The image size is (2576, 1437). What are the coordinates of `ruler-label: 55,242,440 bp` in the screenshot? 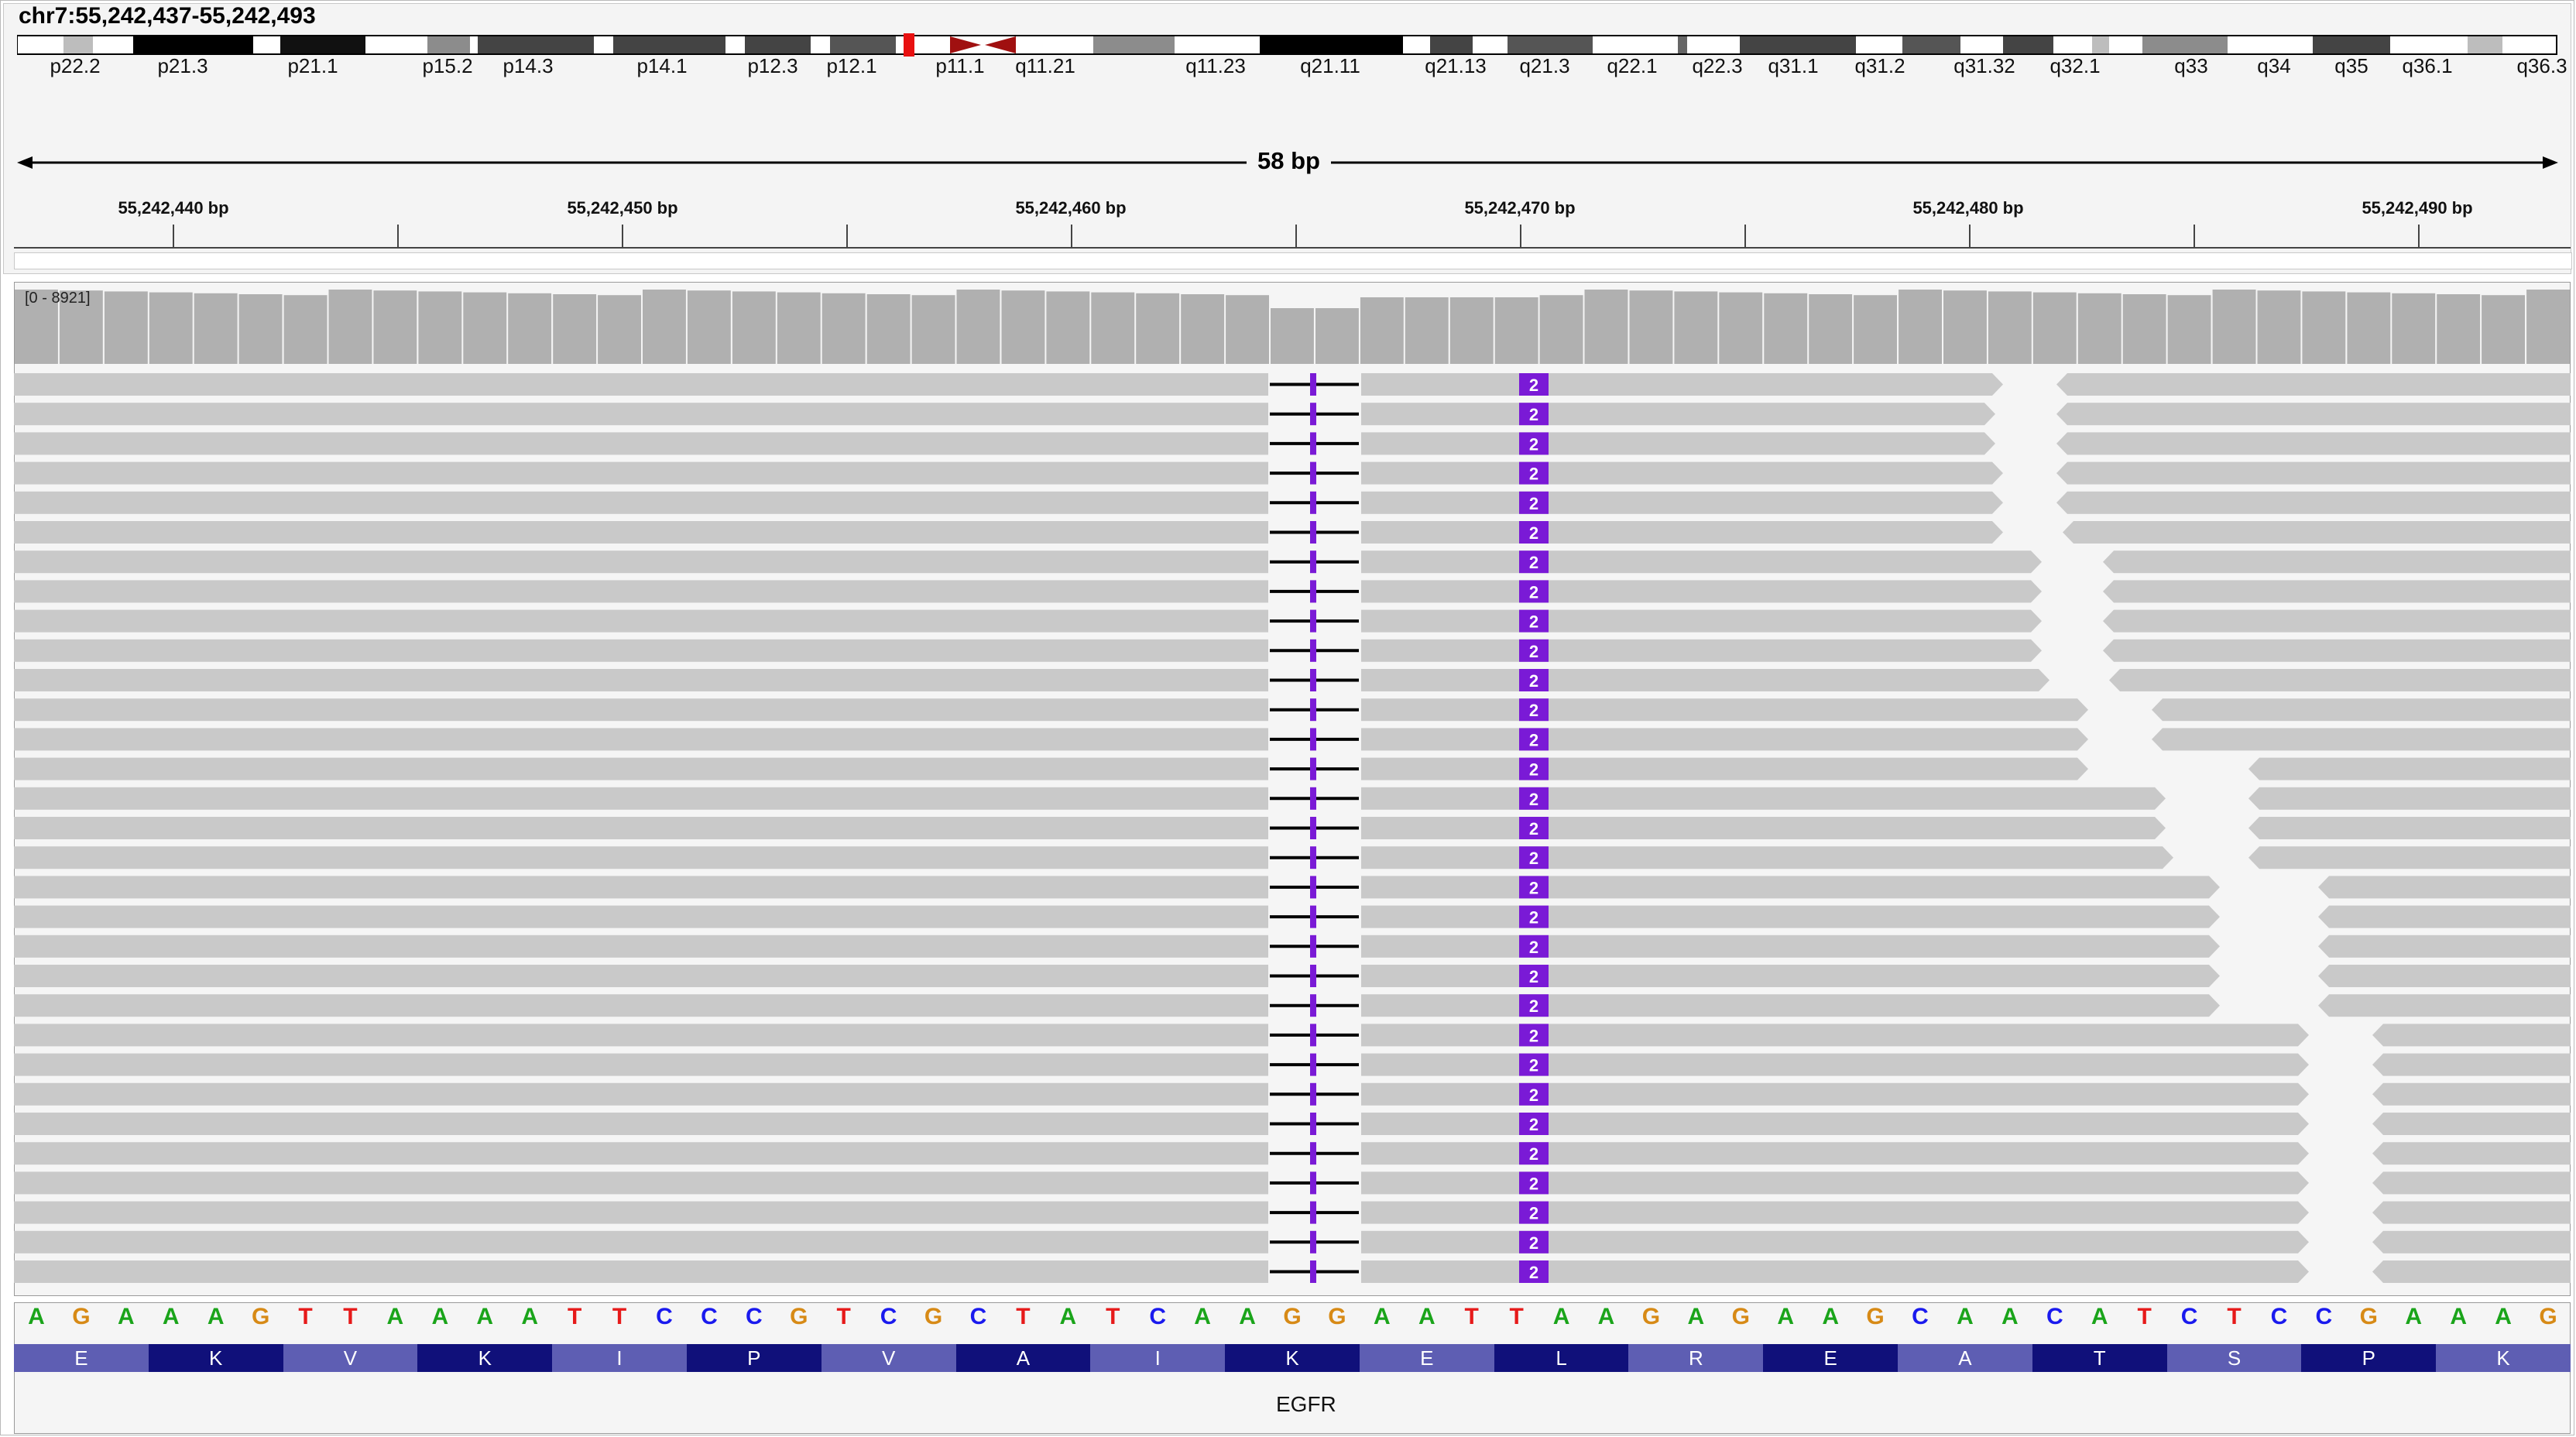 It's located at (173, 208).